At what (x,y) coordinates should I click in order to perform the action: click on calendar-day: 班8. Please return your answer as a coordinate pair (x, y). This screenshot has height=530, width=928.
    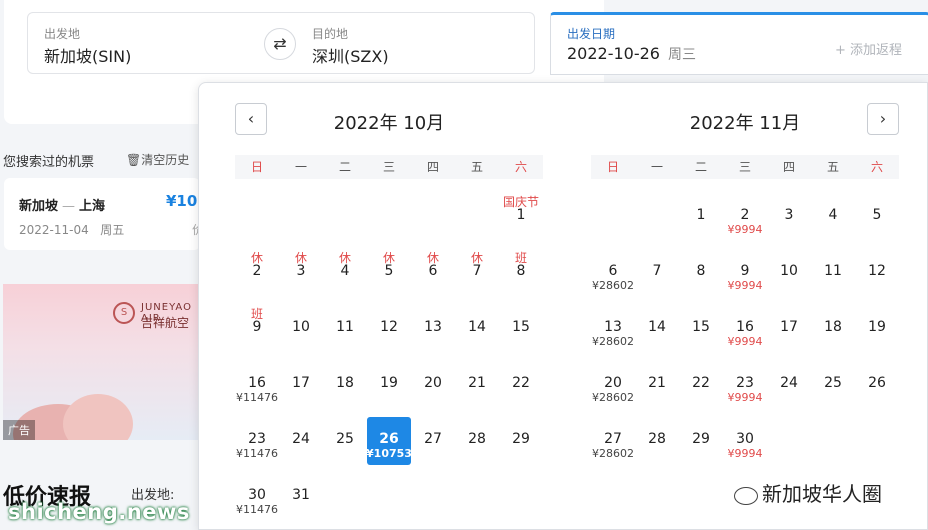
    Looking at the image, I should click on (521, 273).